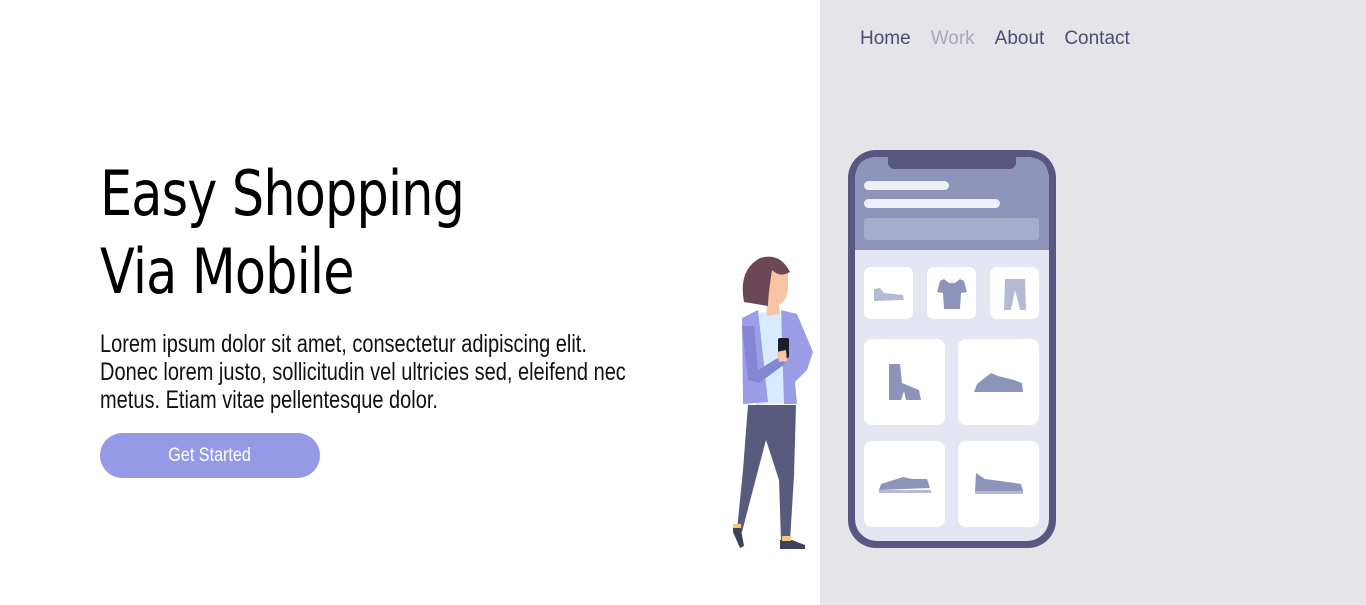 This screenshot has width=1366, height=605. I want to click on pants-icon, so click(1014, 293).